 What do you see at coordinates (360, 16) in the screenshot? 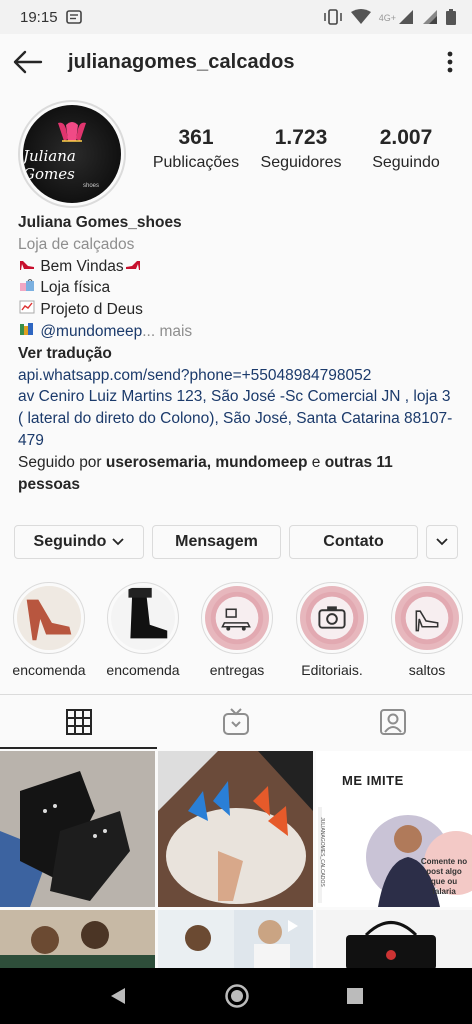
I see `wifi-icon` at bounding box center [360, 16].